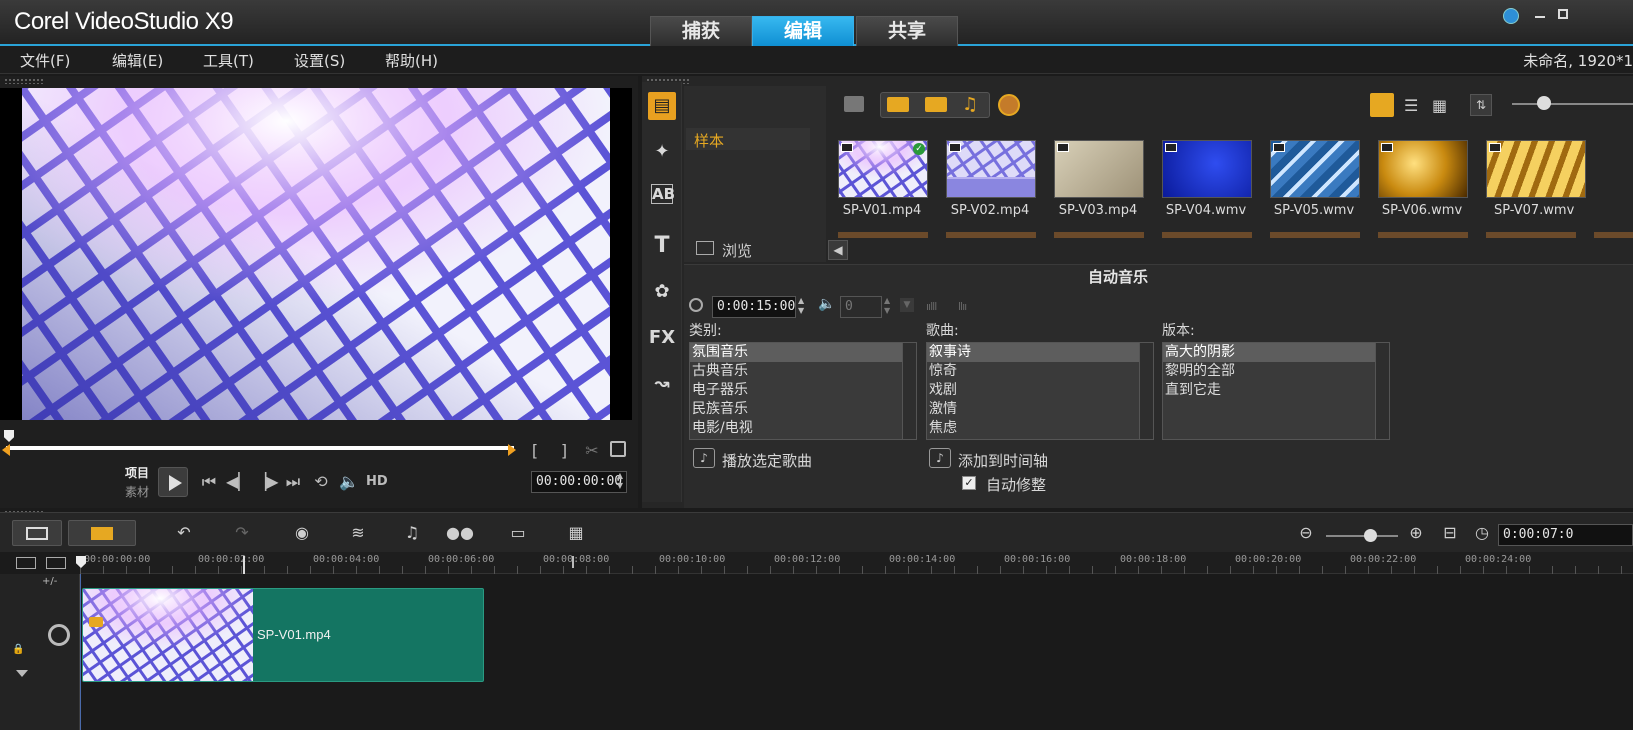 This screenshot has width=1633, height=730. What do you see at coordinates (102, 533) in the screenshot?
I see `timeline-view-button` at bounding box center [102, 533].